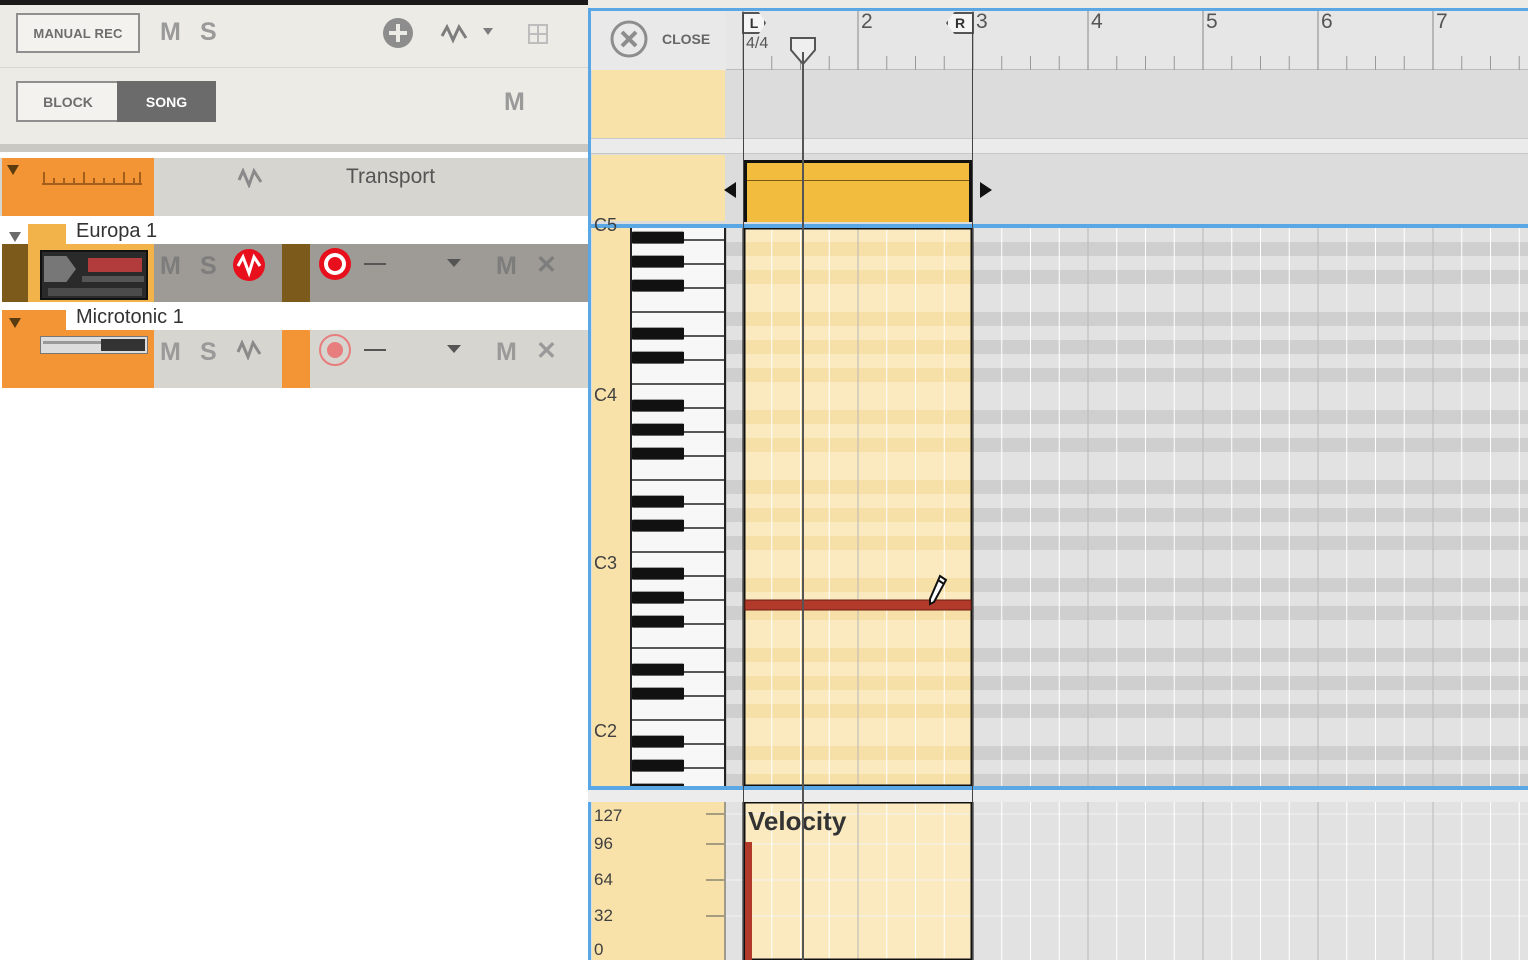 The height and width of the screenshot is (960, 1528). What do you see at coordinates (938, 590) in the screenshot?
I see `pencil-cursor-icon` at bounding box center [938, 590].